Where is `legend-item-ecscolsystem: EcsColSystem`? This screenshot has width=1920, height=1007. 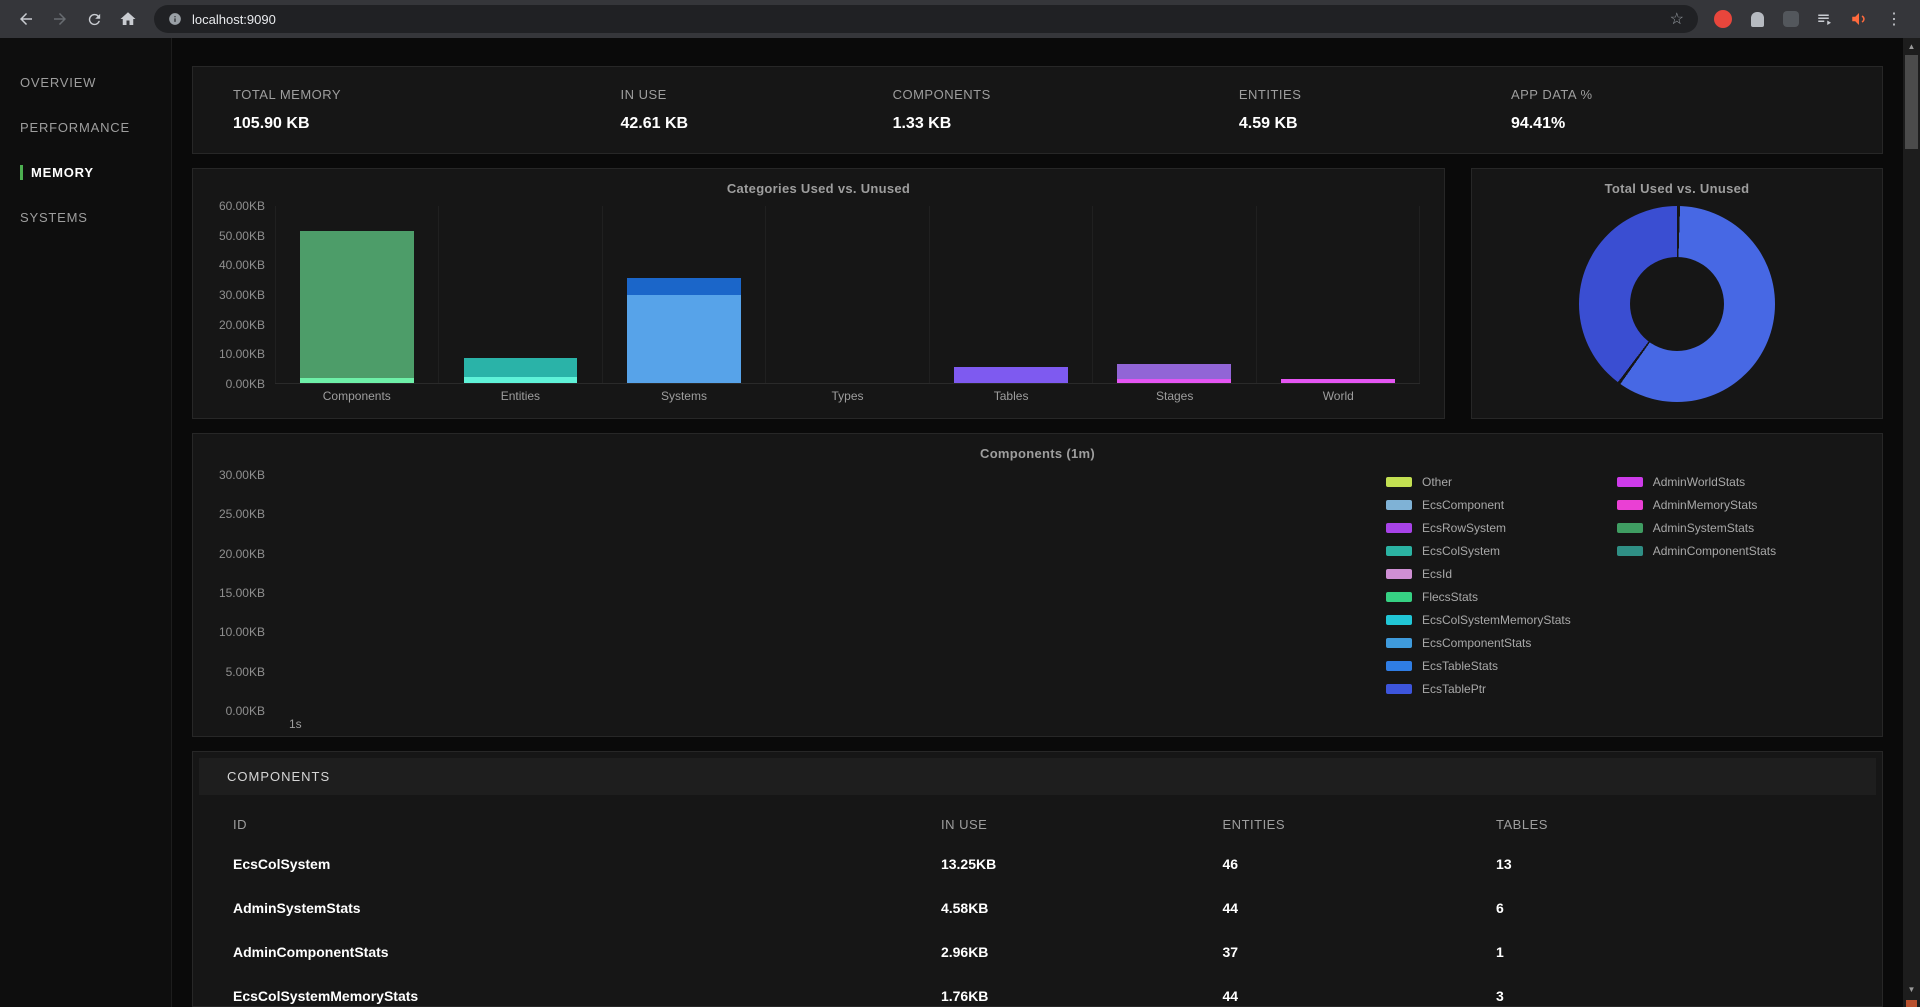
legend-item-ecscolsystem: EcsColSystem is located at coordinates (1478, 551).